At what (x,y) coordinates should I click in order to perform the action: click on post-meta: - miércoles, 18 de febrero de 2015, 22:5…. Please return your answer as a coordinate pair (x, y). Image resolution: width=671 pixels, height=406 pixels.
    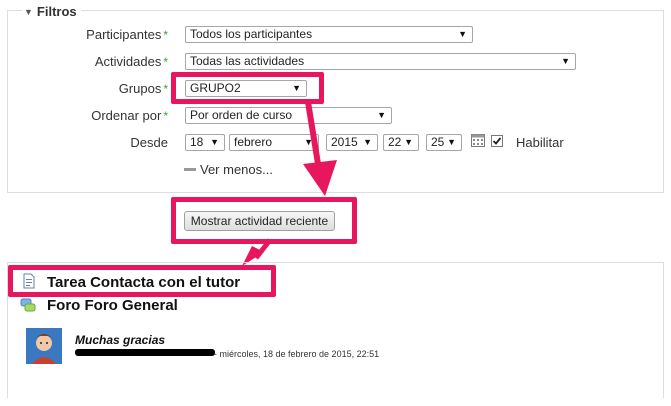
    Looking at the image, I should click on (297, 354).